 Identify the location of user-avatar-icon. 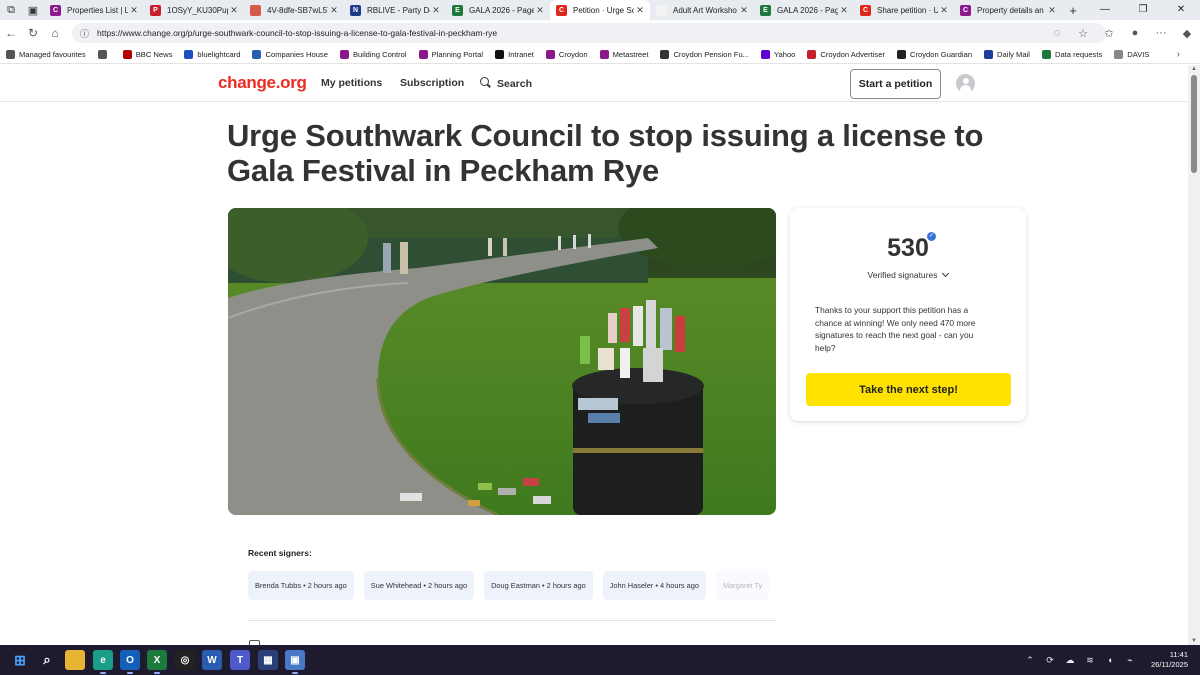
(965, 83).